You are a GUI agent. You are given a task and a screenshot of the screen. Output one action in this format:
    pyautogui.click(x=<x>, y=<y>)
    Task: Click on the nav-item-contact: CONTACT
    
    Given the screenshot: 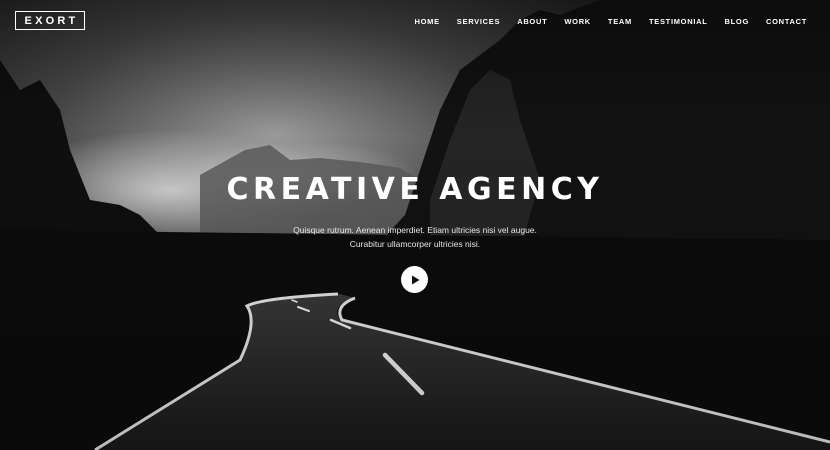 What is the action you would take?
    pyautogui.click(x=786, y=21)
    